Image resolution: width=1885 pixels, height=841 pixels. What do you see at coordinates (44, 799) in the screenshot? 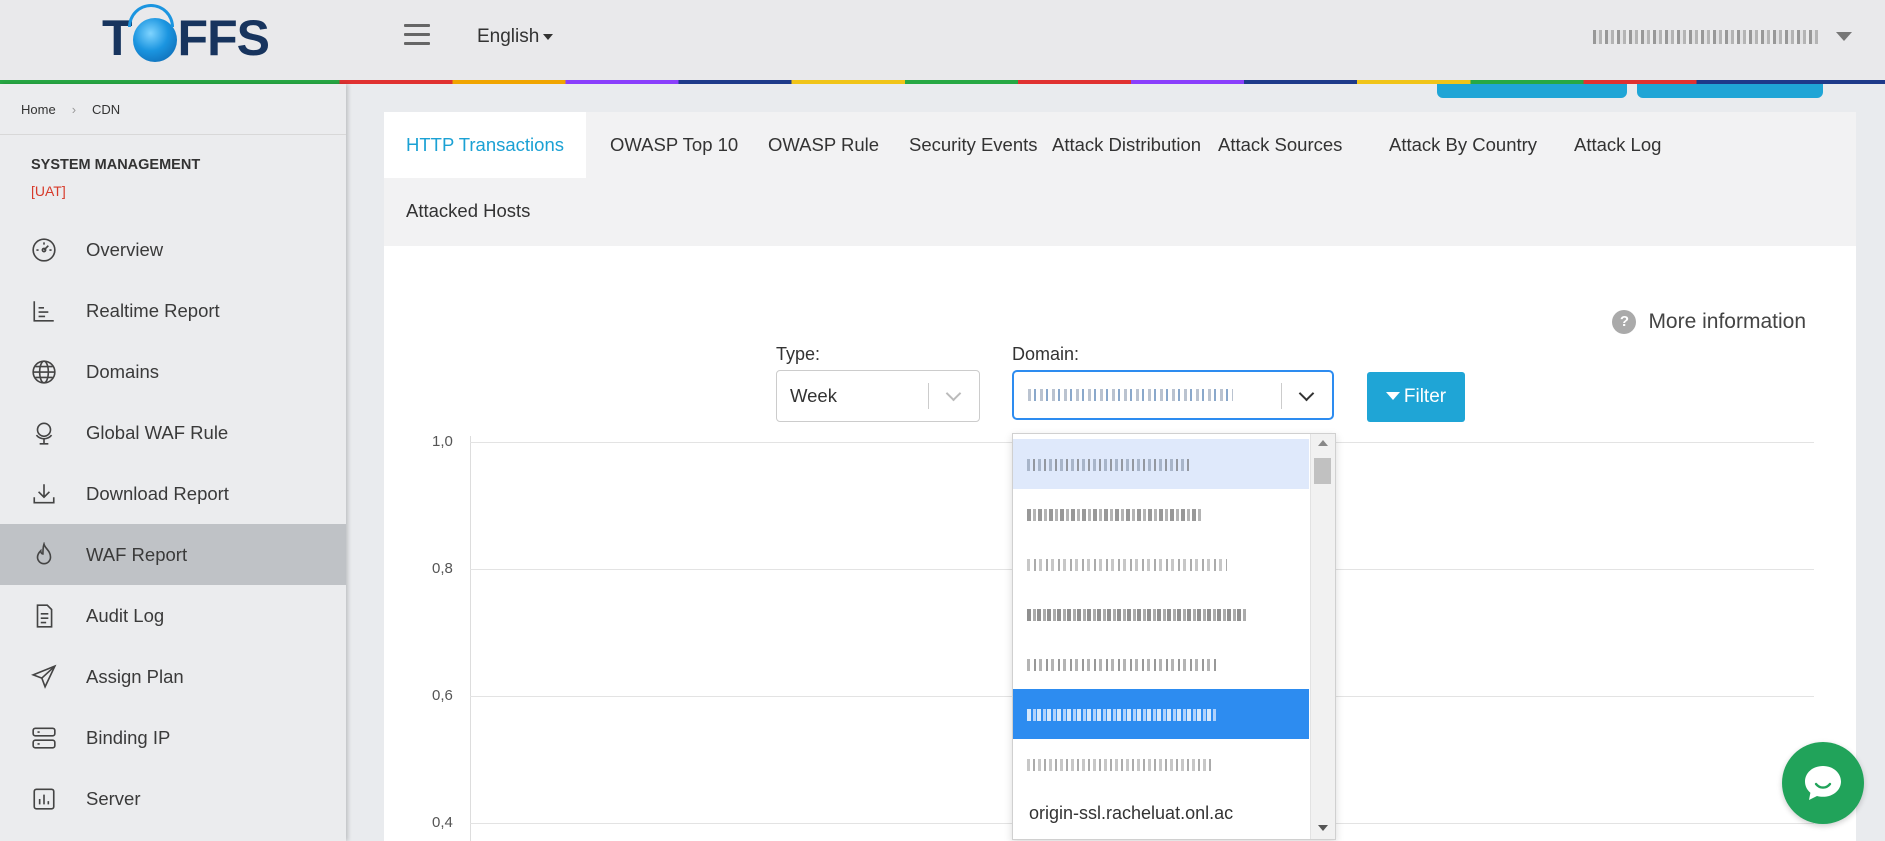
I see `server-chart-icon` at bounding box center [44, 799].